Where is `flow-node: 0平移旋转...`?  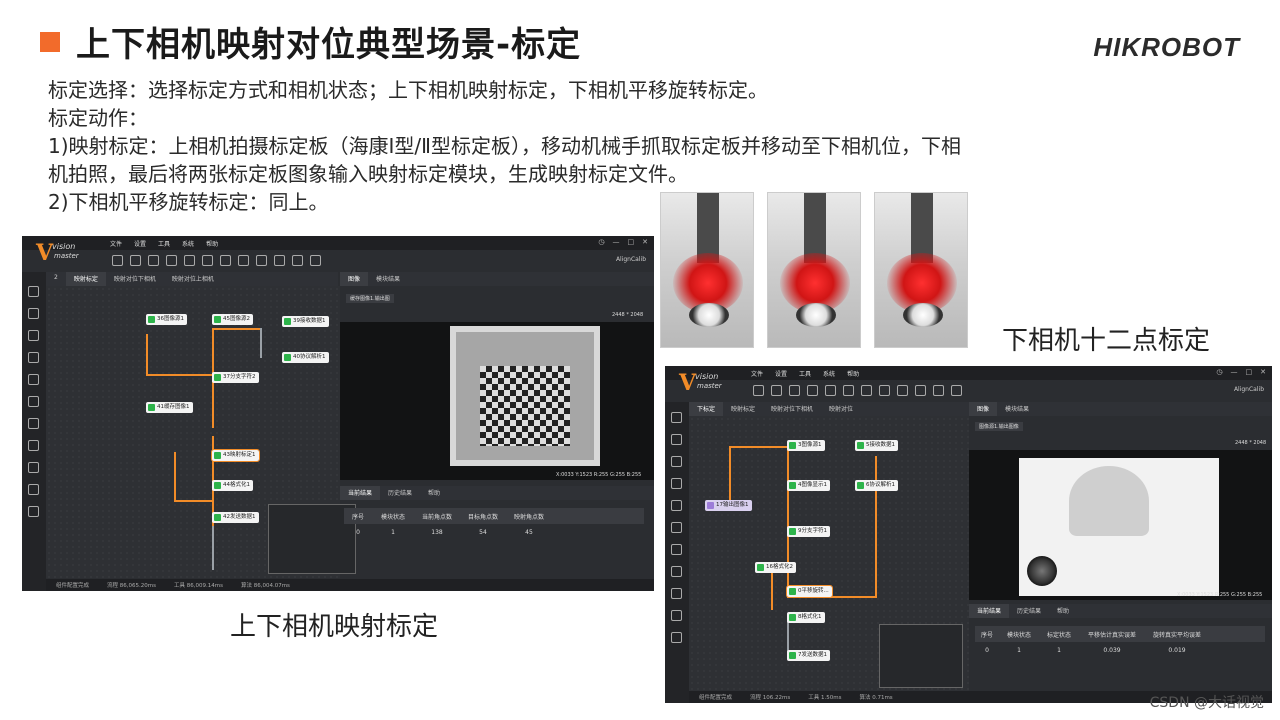
flow-node: 0平移旋转... is located at coordinates (809, 591).